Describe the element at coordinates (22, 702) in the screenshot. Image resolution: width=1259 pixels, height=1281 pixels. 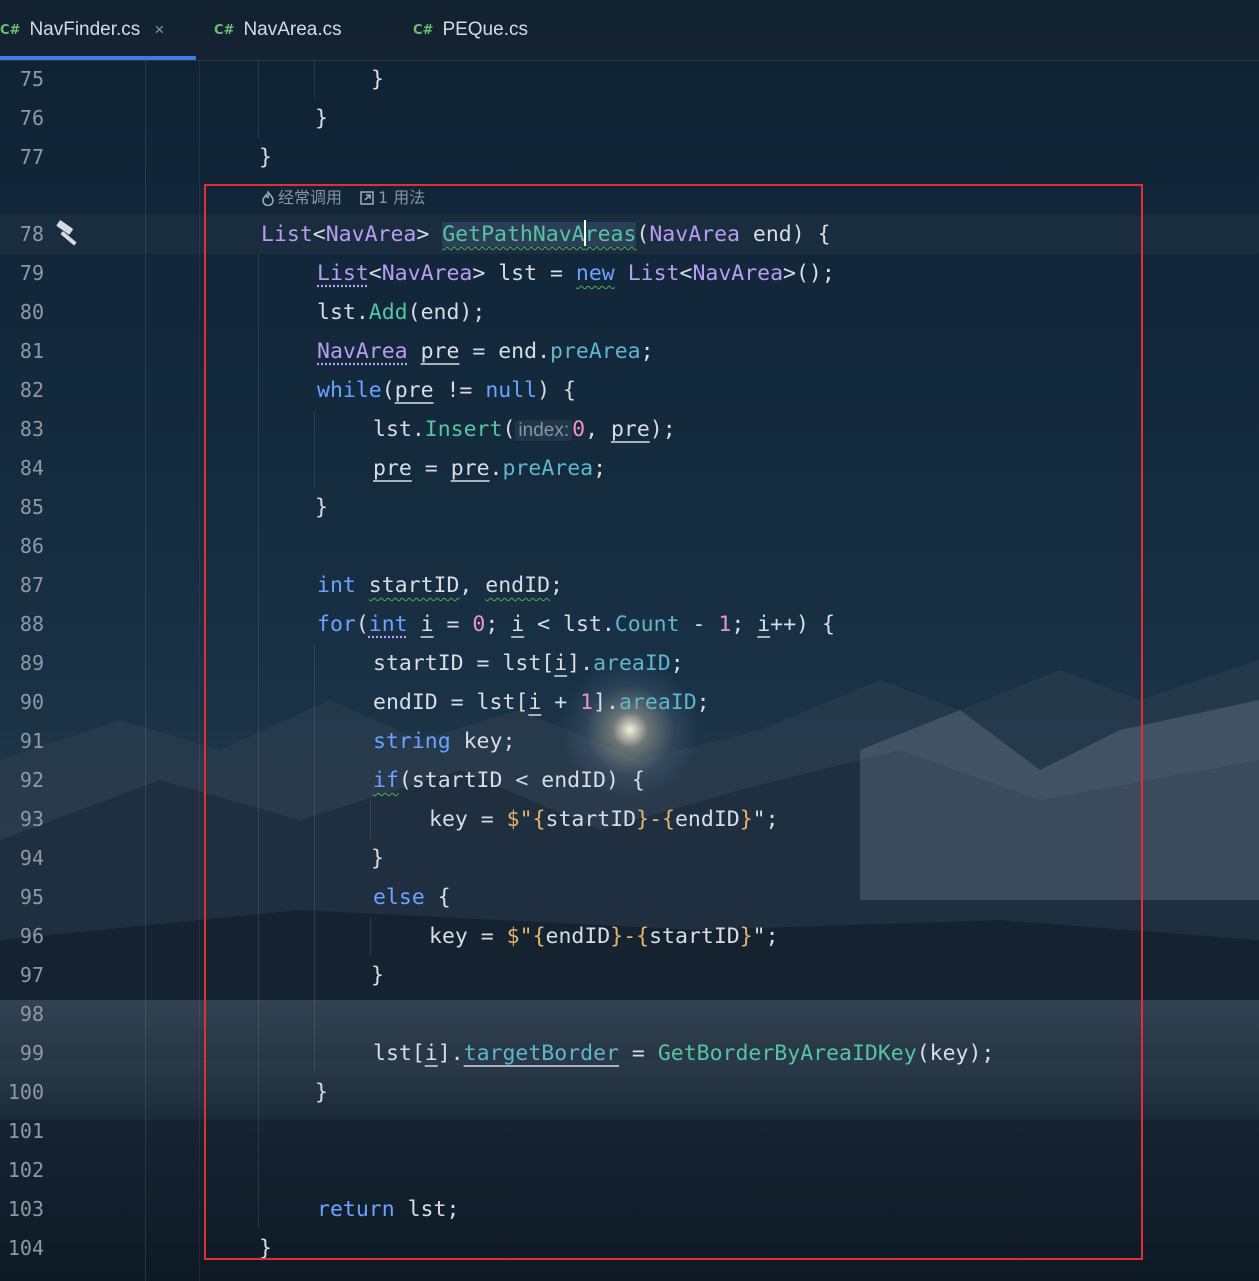
I see `line-number: 90` at that location.